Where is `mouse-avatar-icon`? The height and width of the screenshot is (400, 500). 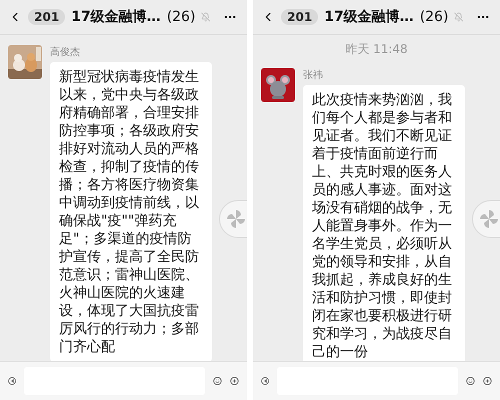 mouse-avatar-icon is located at coordinates (278, 85).